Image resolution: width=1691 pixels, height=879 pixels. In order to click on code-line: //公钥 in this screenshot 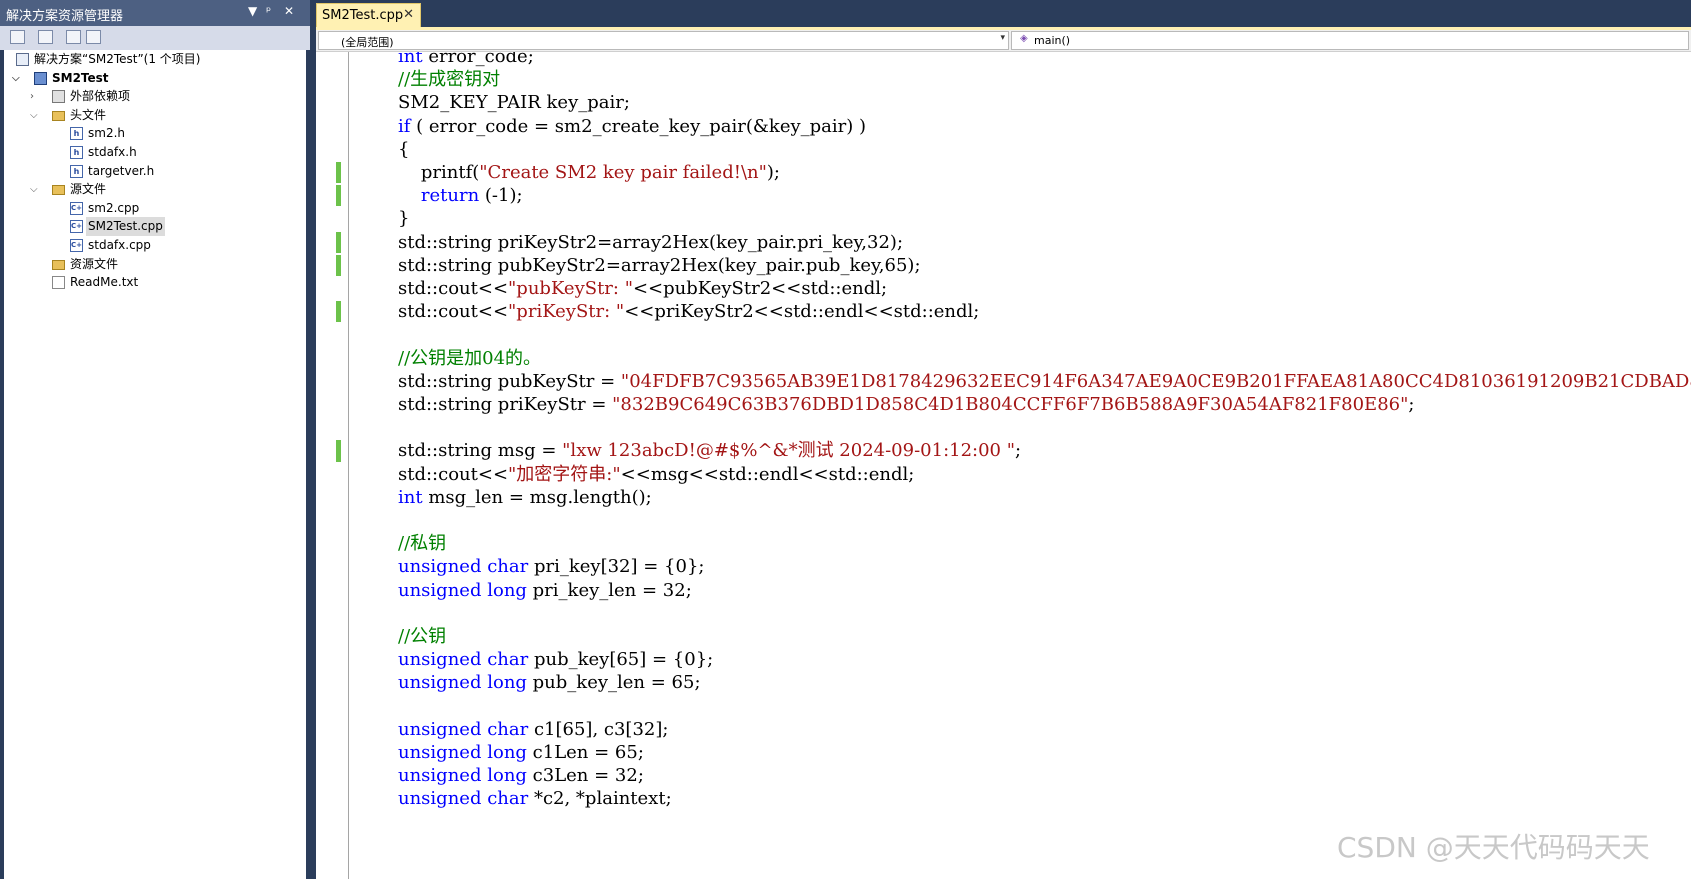, I will do `click(422, 636)`.